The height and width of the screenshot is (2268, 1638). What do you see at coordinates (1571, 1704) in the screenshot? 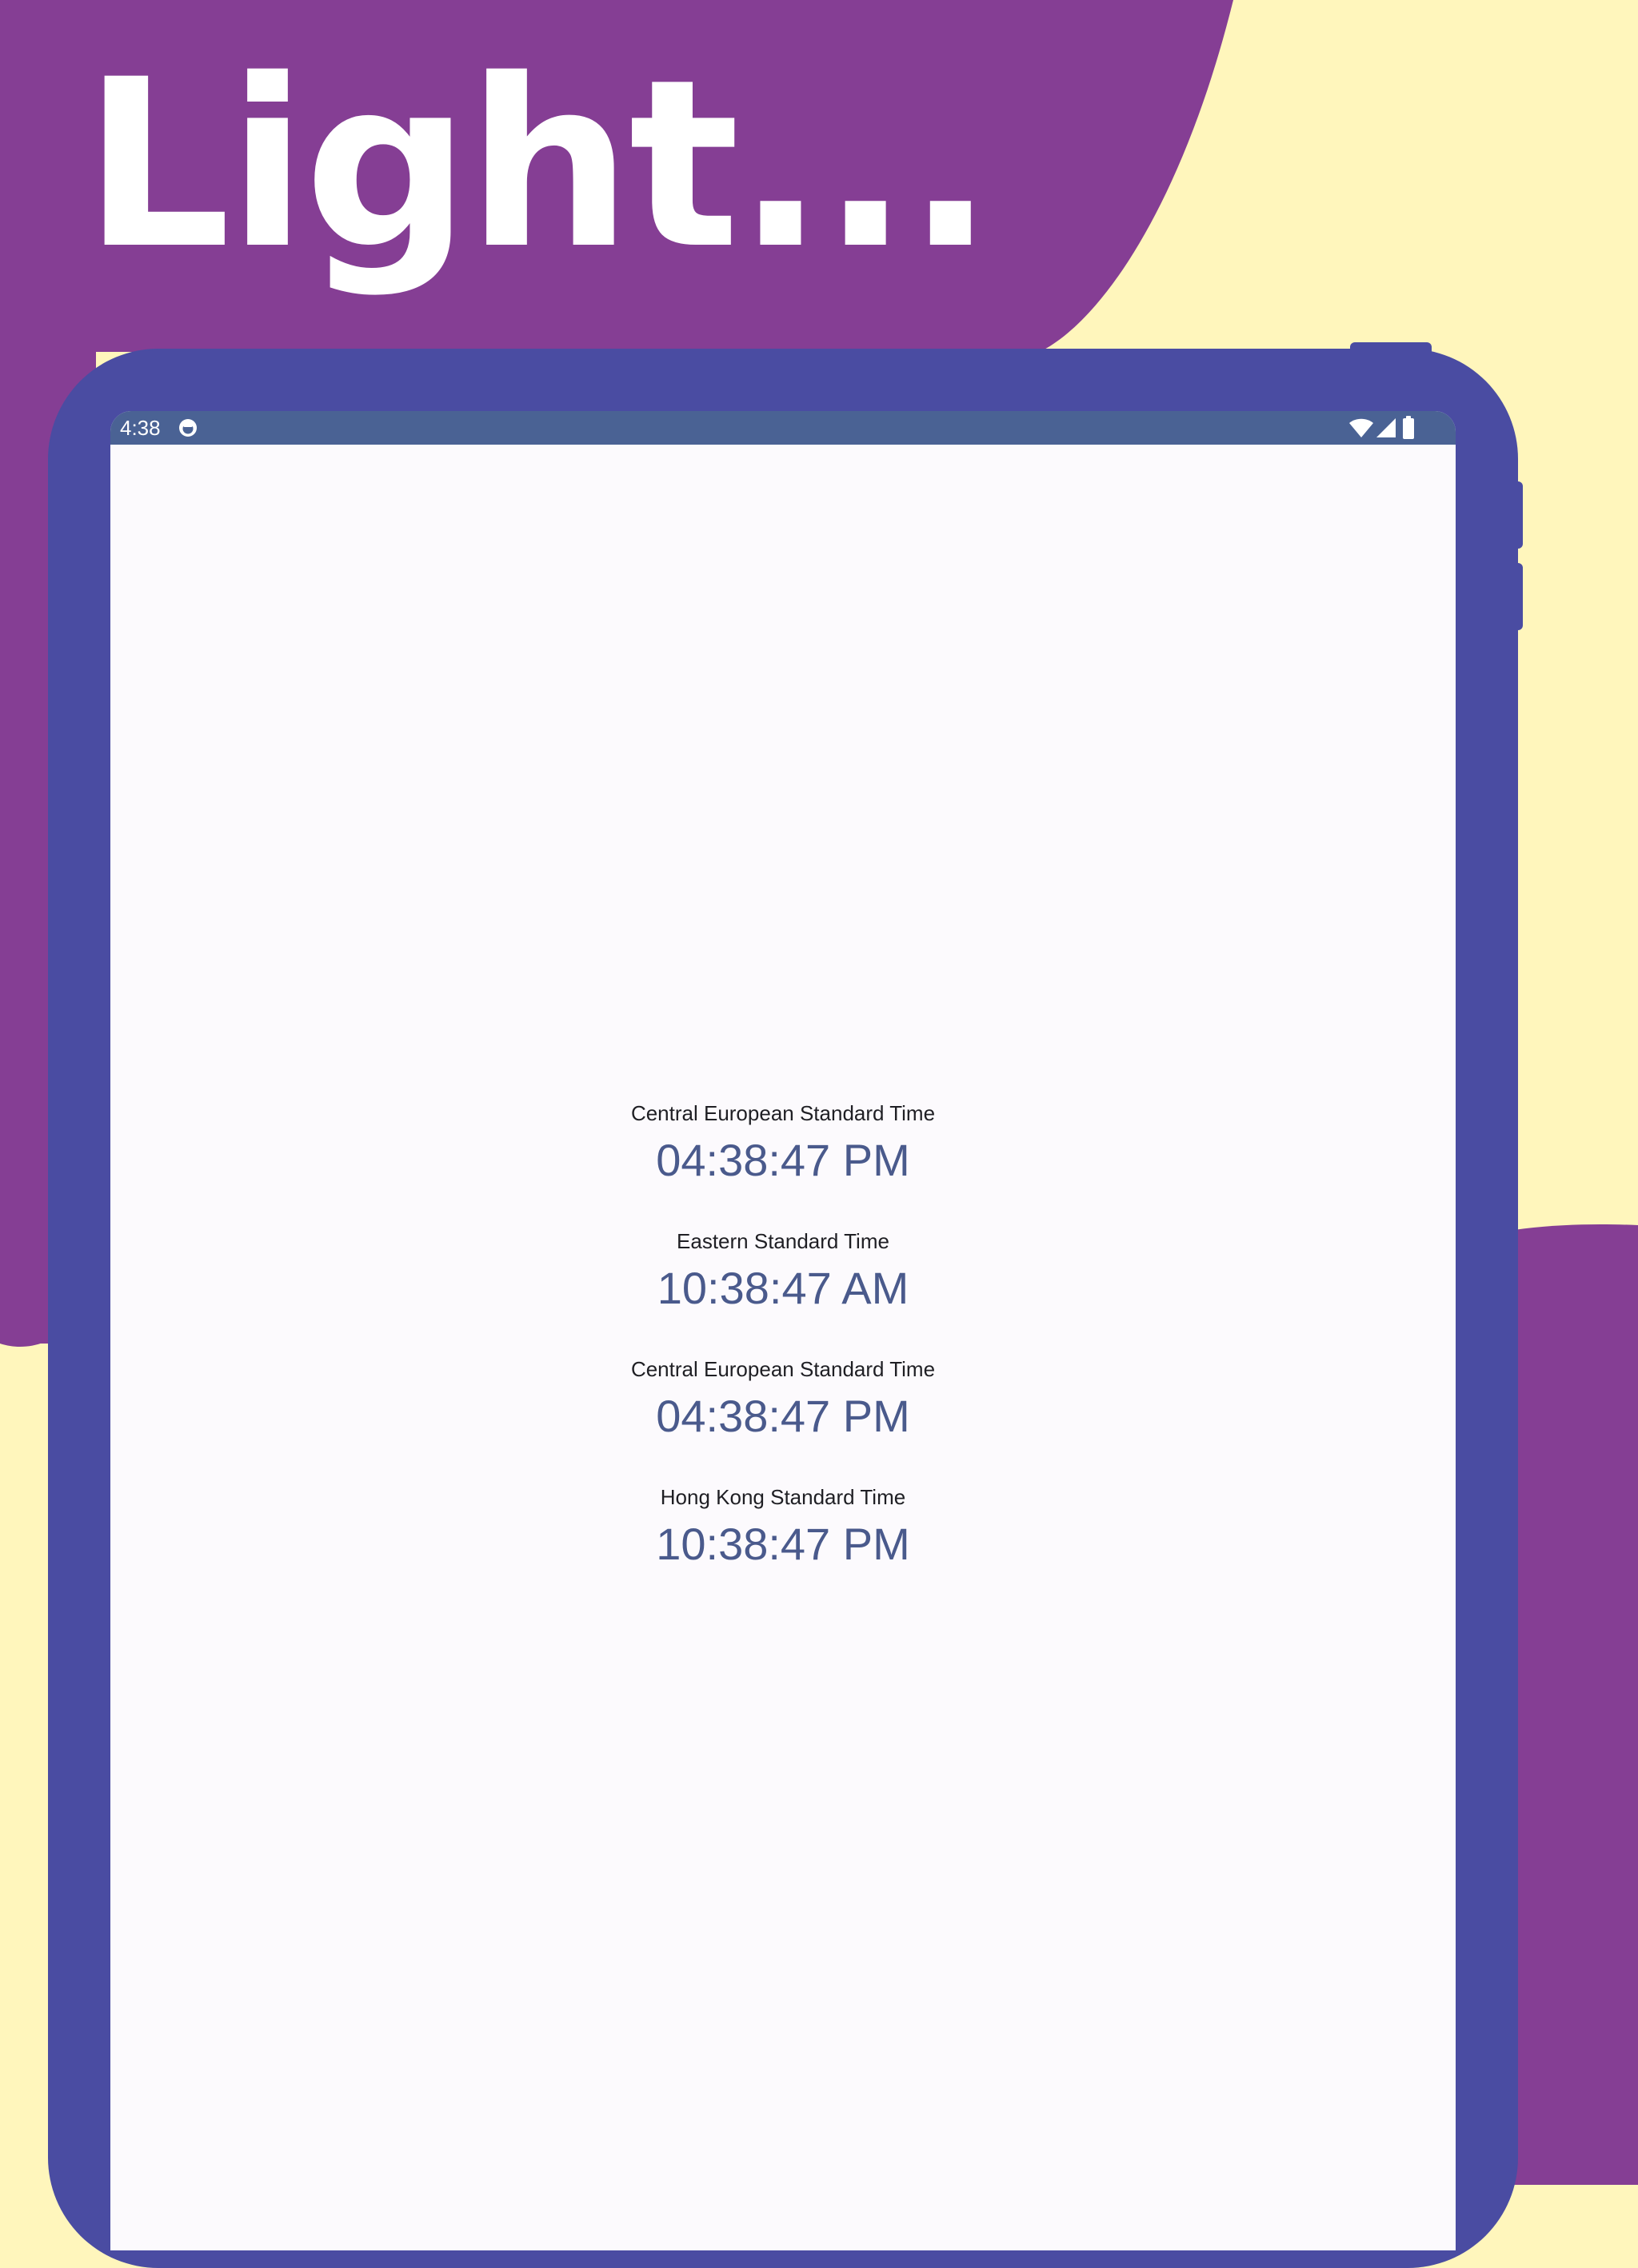
I see `bottom-right-purple-blob` at bounding box center [1571, 1704].